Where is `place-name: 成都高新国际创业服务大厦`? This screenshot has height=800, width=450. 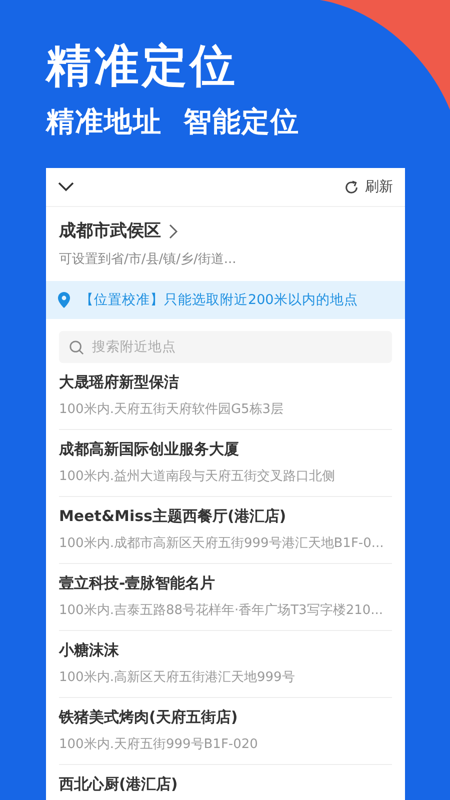
place-name: 成都高新国际创业服务大厦 is located at coordinates (149, 449).